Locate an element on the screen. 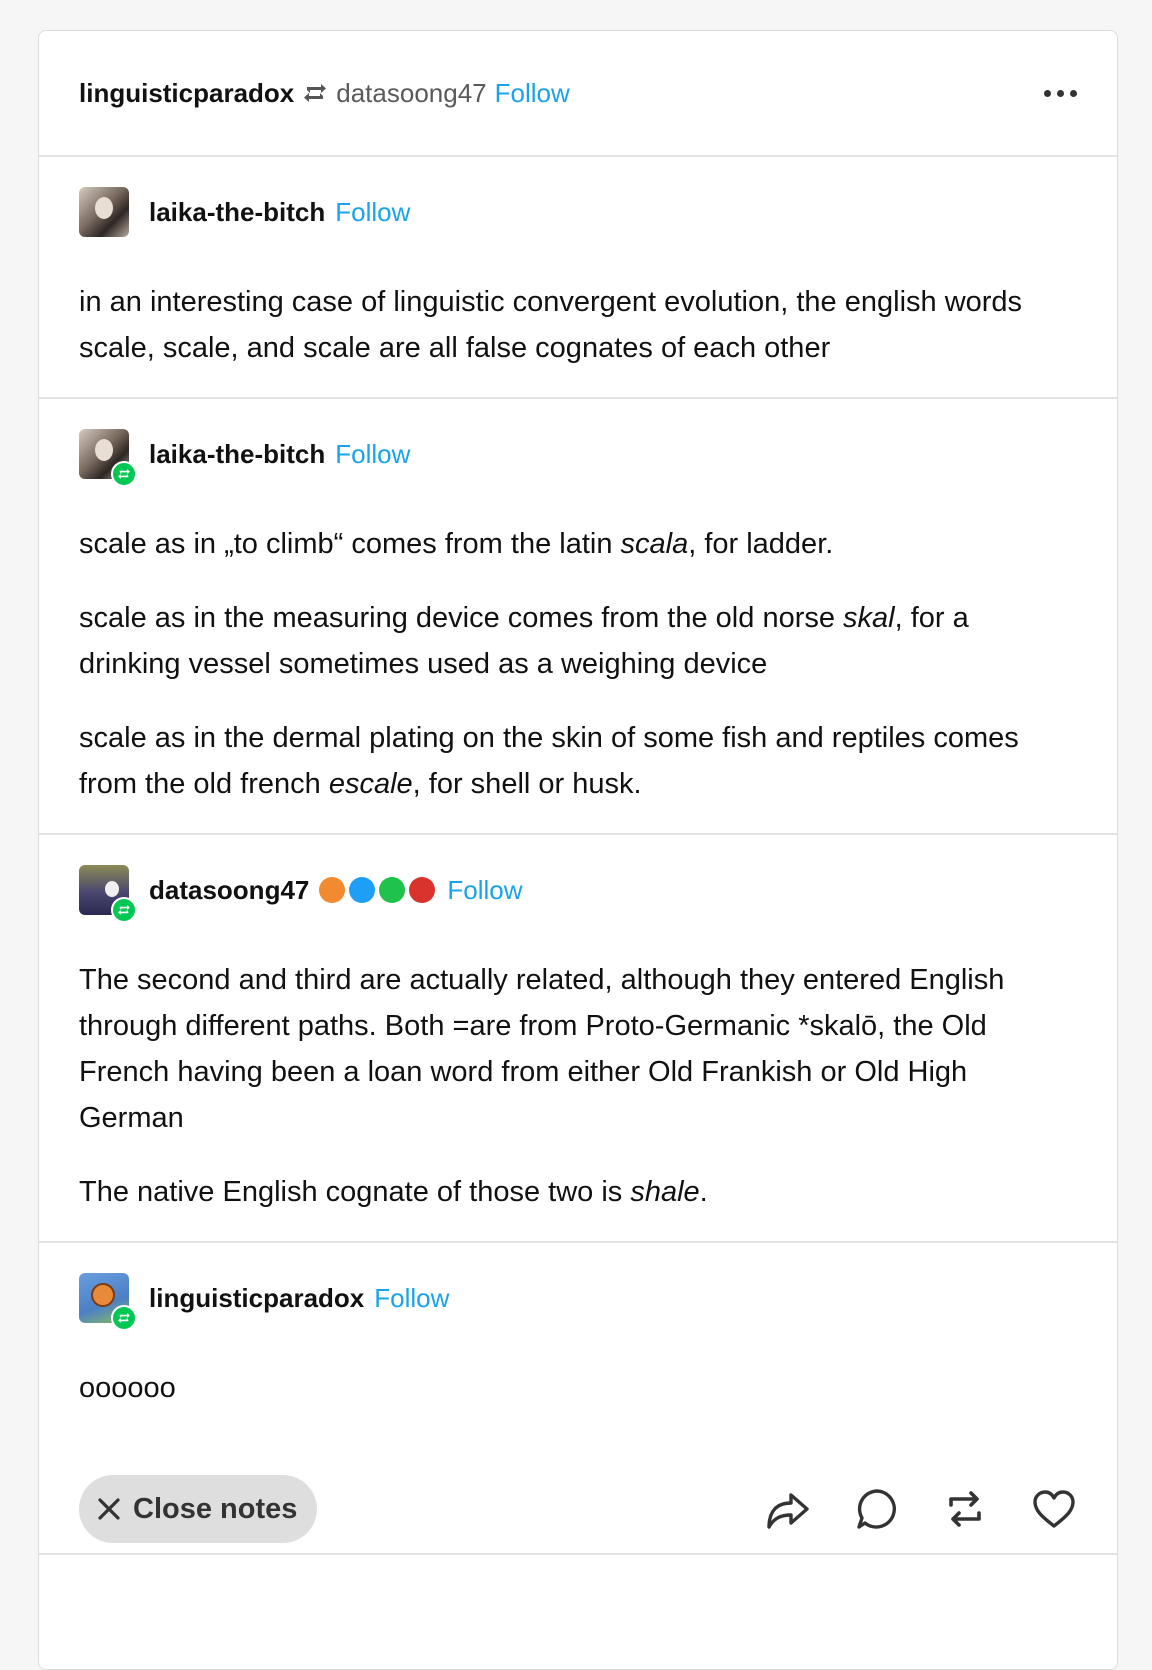 This screenshot has width=1152, height=1670. entry-content: oooooo is located at coordinates (578, 1388).